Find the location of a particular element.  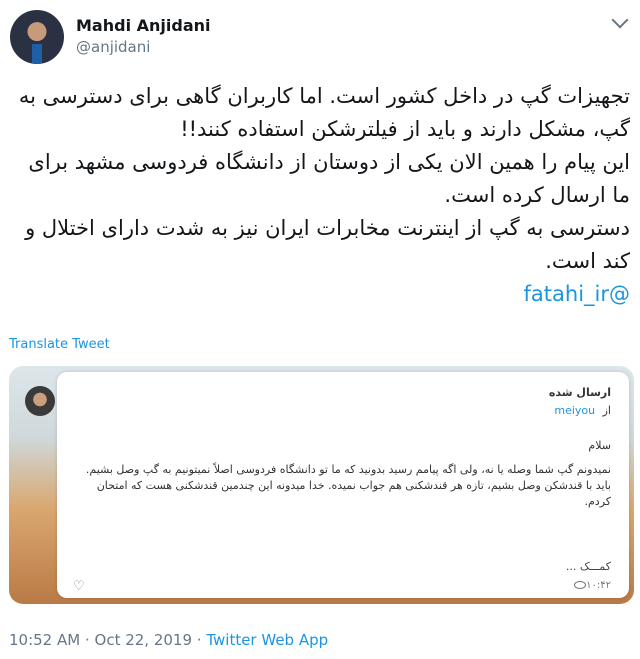

from-prefix: از is located at coordinates (606, 410).